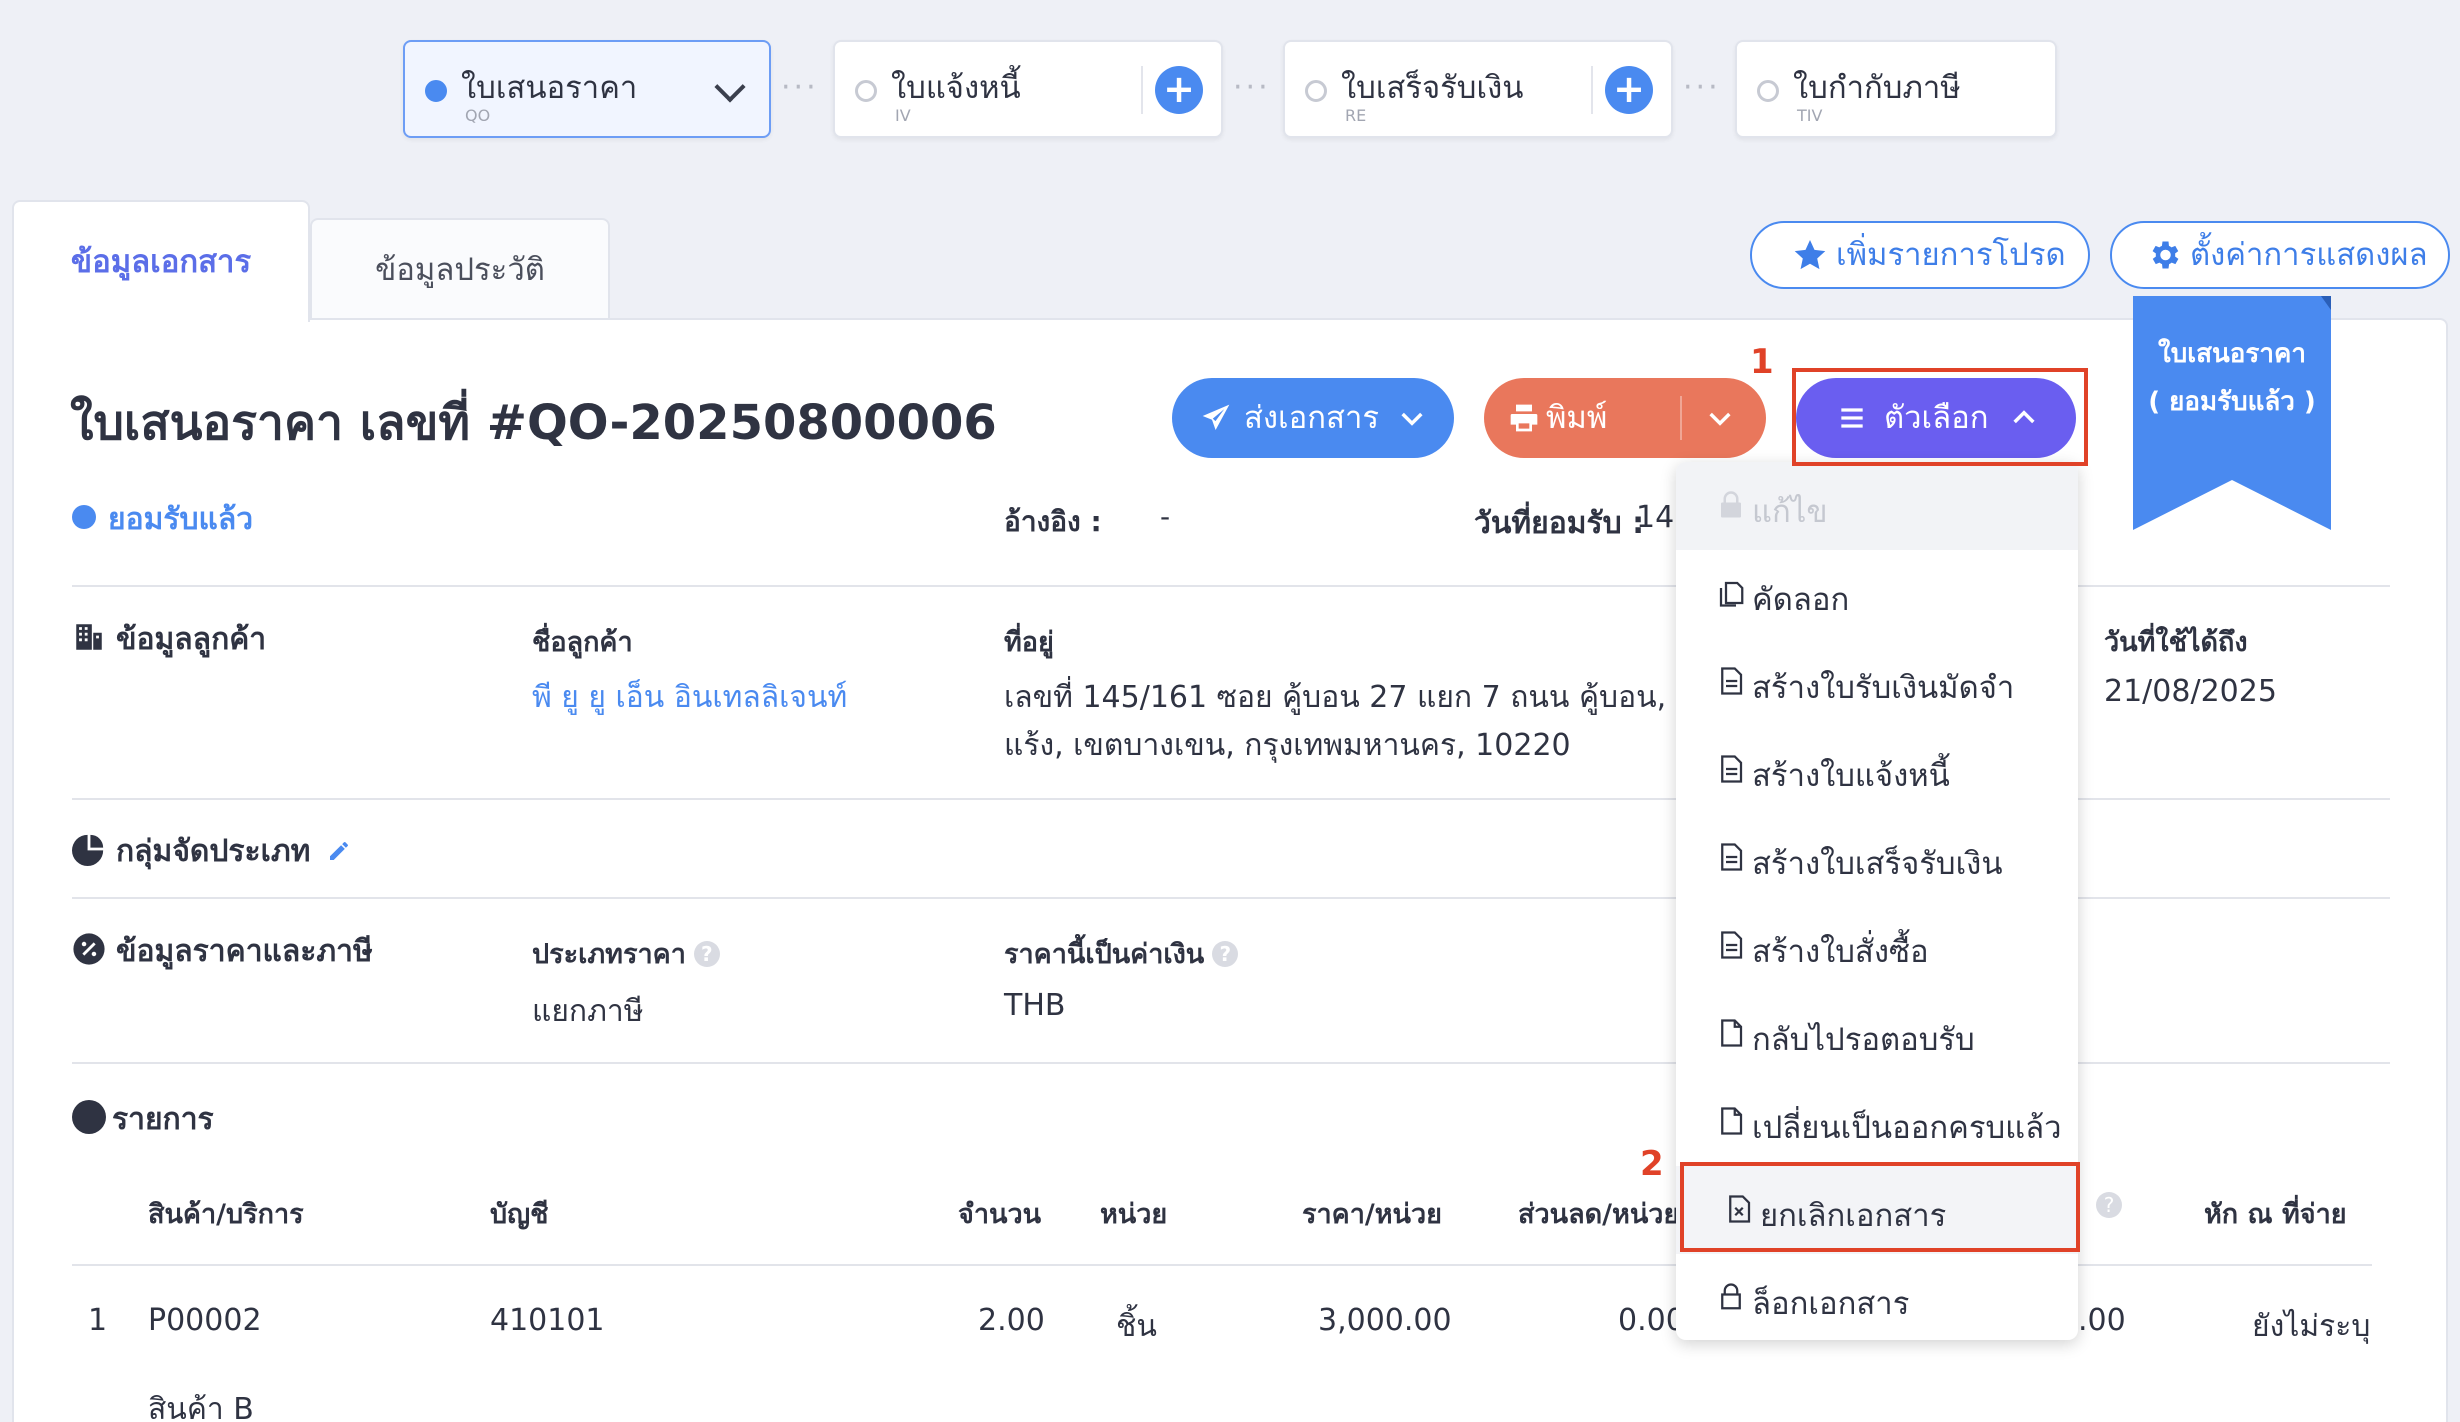 The height and width of the screenshot is (1422, 2460). What do you see at coordinates (1000, 1214) in the screenshot?
I see `column-header-quantity: จำนวน` at bounding box center [1000, 1214].